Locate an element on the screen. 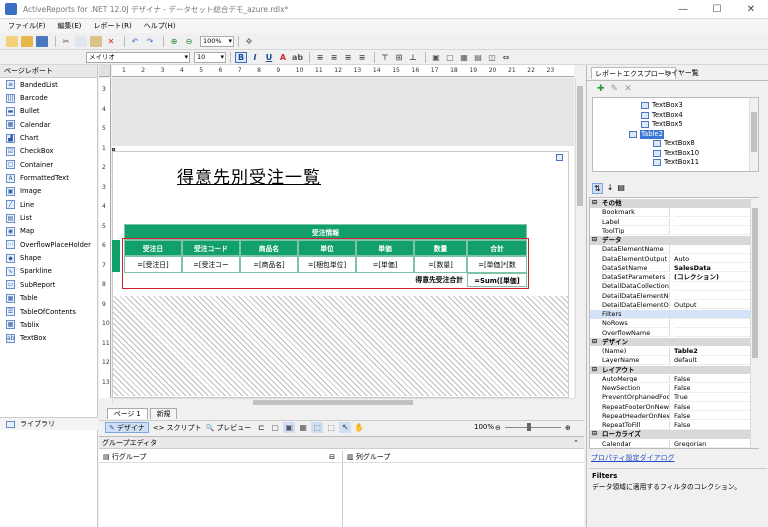 The width and height of the screenshot is (768, 527). zoom-out-button: ⊖ is located at coordinates (498, 428).